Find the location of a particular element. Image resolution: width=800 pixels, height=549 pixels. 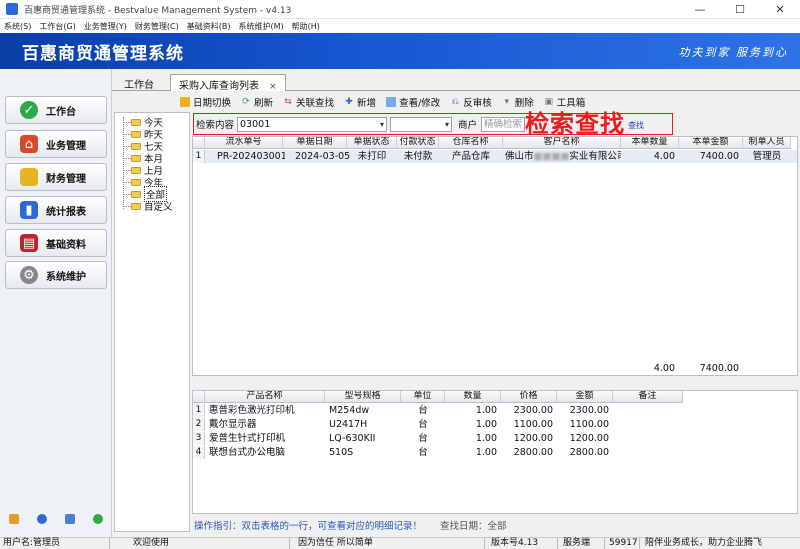

tab-strip: 工作台 采购入库查询列表 × is located at coordinates (456, 82).